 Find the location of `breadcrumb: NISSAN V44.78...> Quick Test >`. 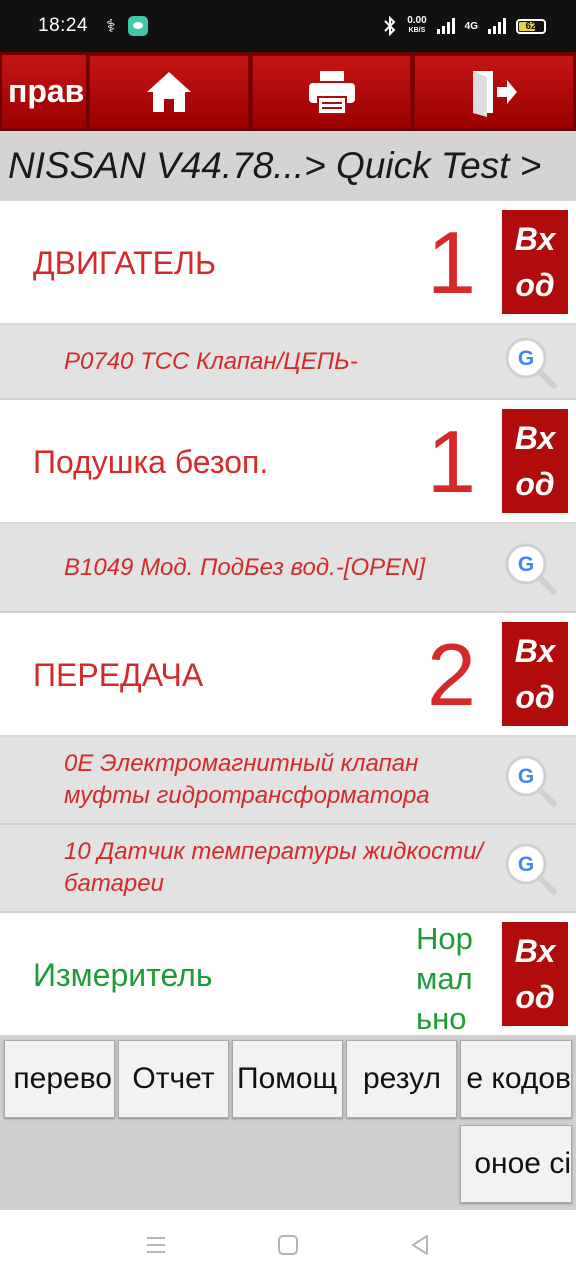

breadcrumb: NISSAN V44.78...> Quick Test > is located at coordinates (288, 166).